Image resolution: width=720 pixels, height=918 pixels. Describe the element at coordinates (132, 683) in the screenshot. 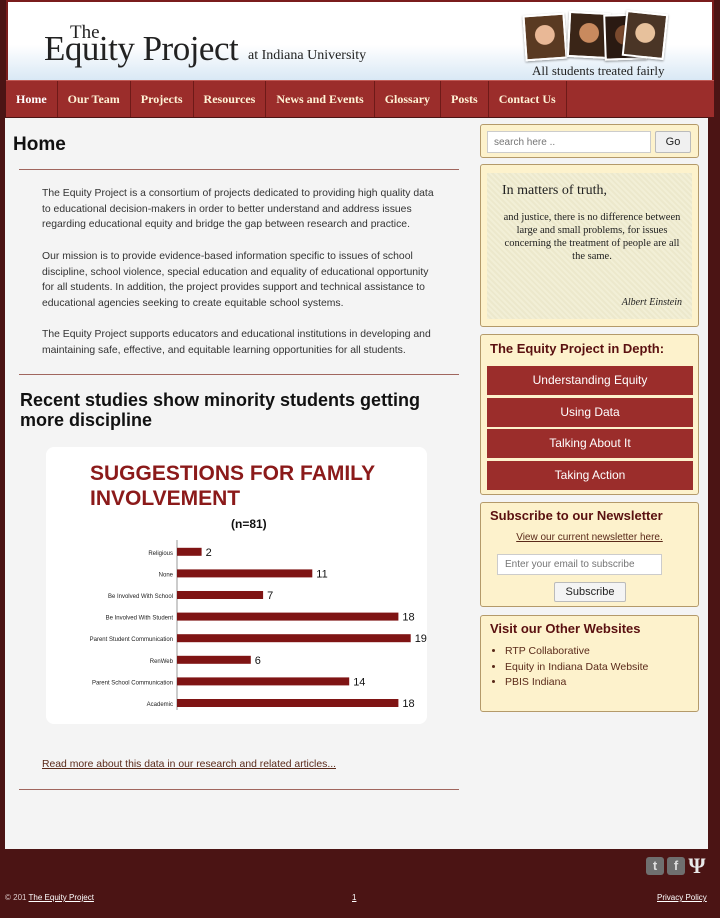

I see `category-label: Parent School Communication` at that location.